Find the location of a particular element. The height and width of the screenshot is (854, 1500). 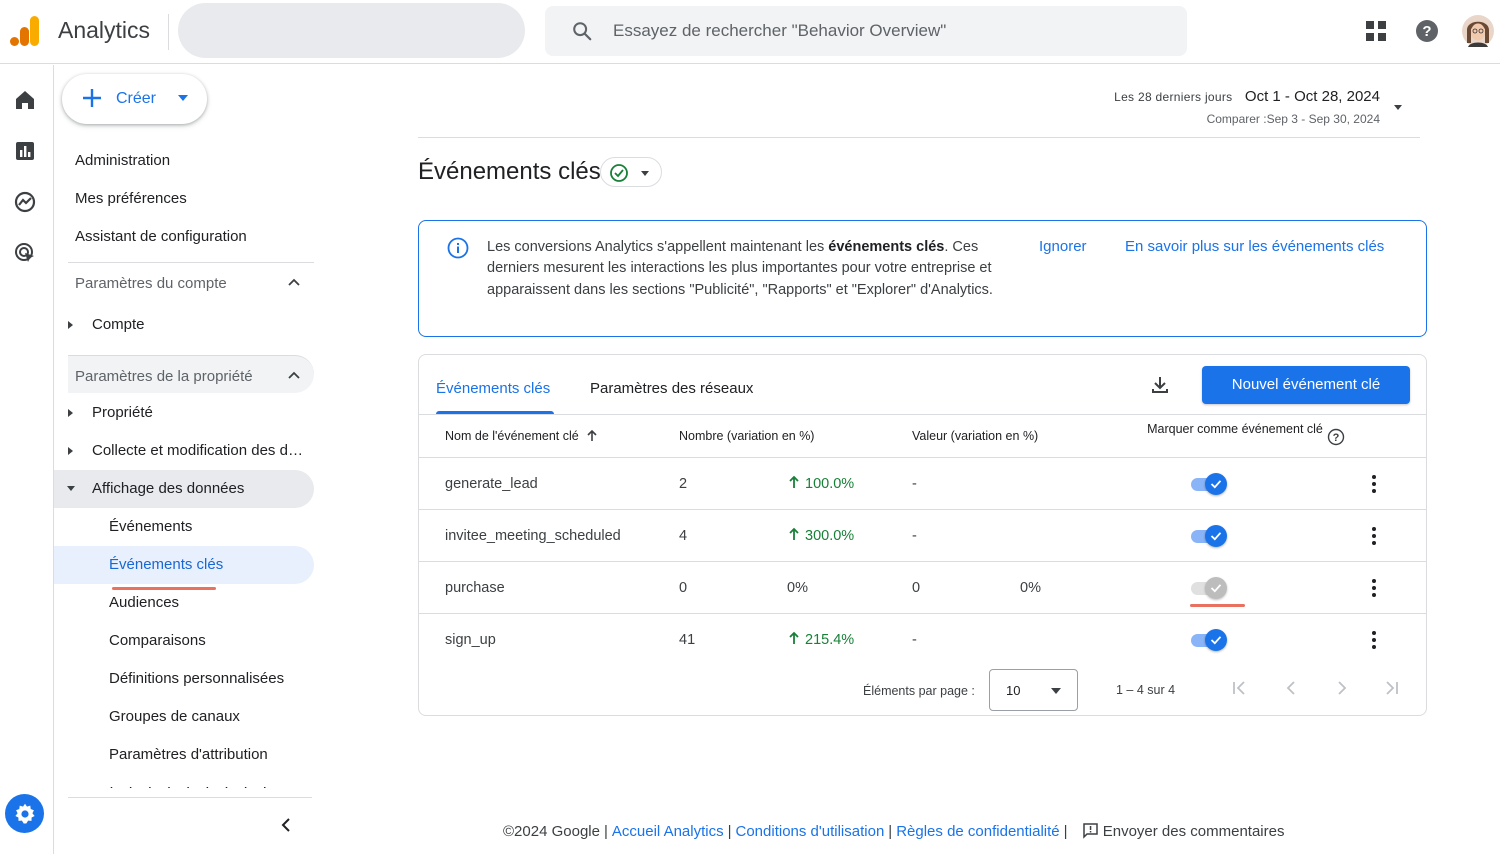

nav-label: Définitions personnalisées is located at coordinates (197, 678).